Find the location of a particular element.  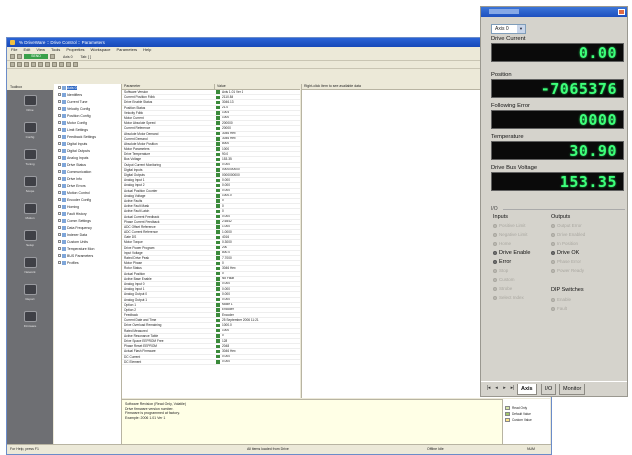

tab-last-icon: ▸| is located at coordinates (512, 388).